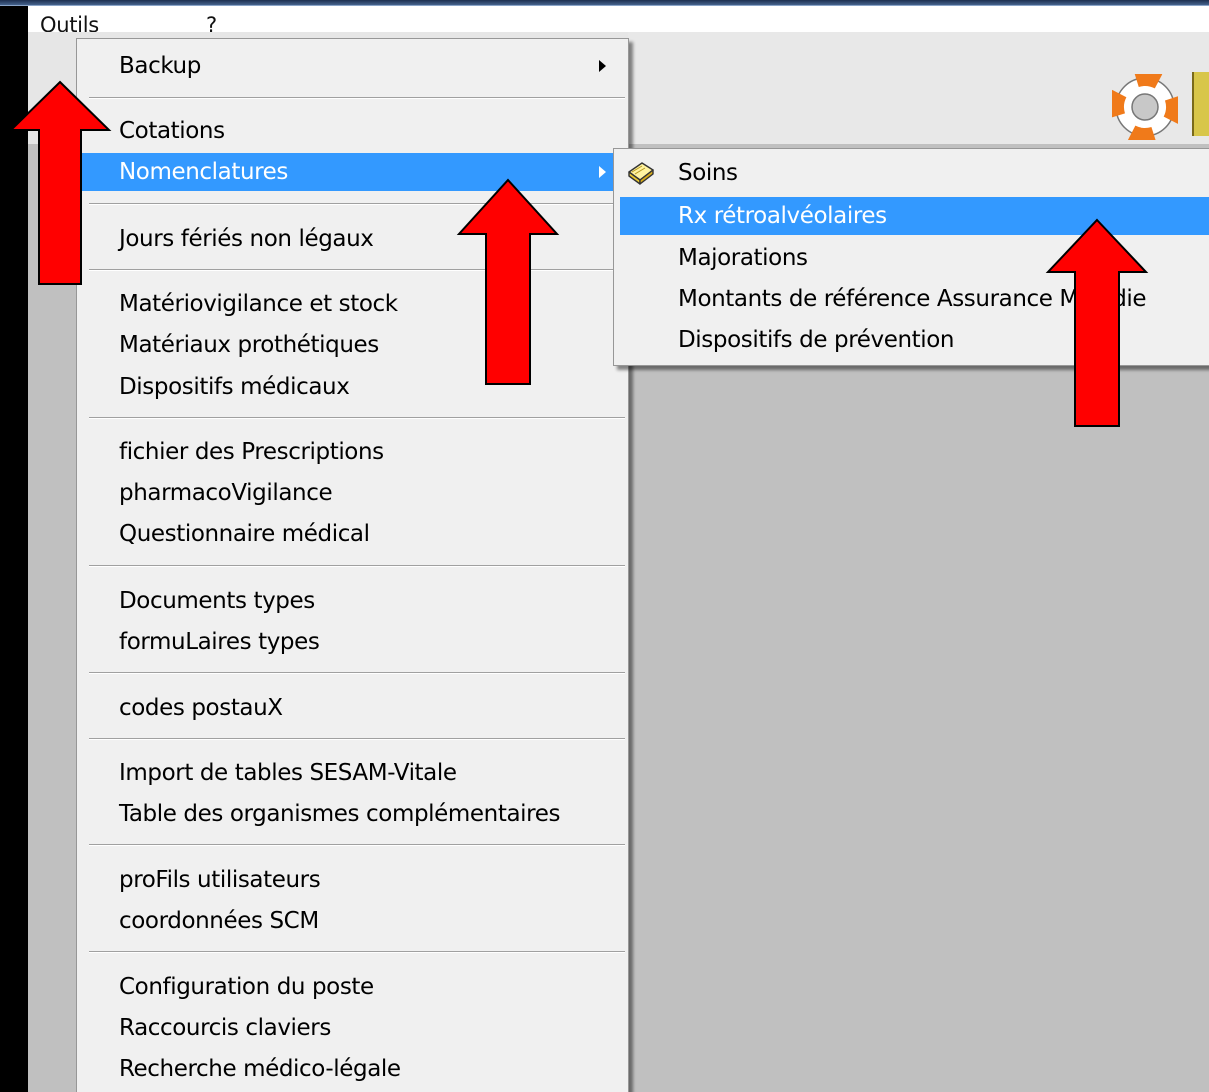 This screenshot has height=1092, width=1209. Describe the element at coordinates (1200, 104) in the screenshot. I see `toolbar-button` at that location.